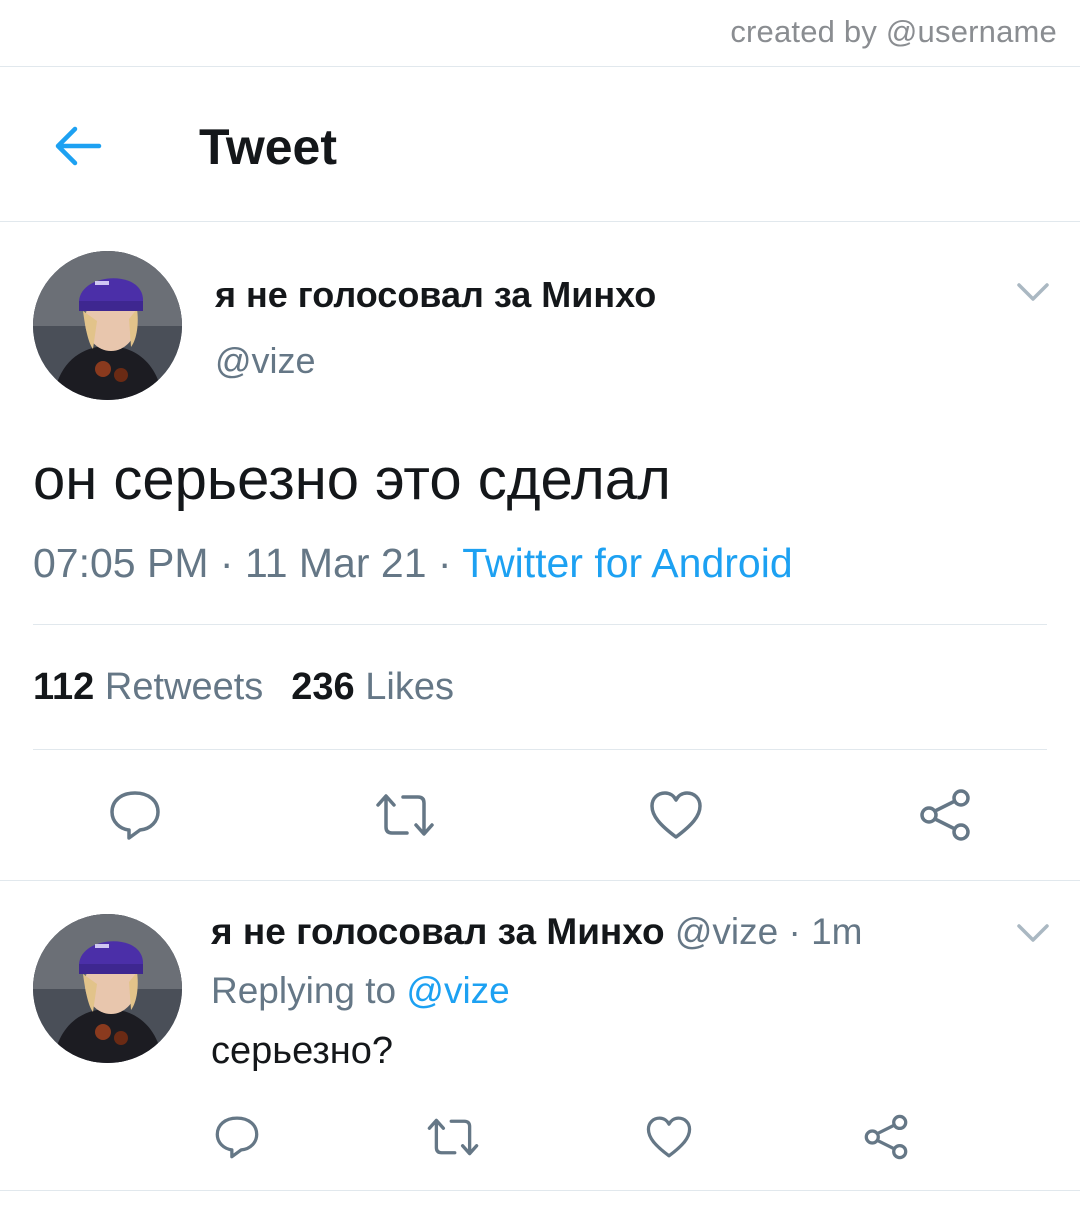 The image size is (1080, 1208). I want to click on reply-text: серьезно?, so click(302, 1051).